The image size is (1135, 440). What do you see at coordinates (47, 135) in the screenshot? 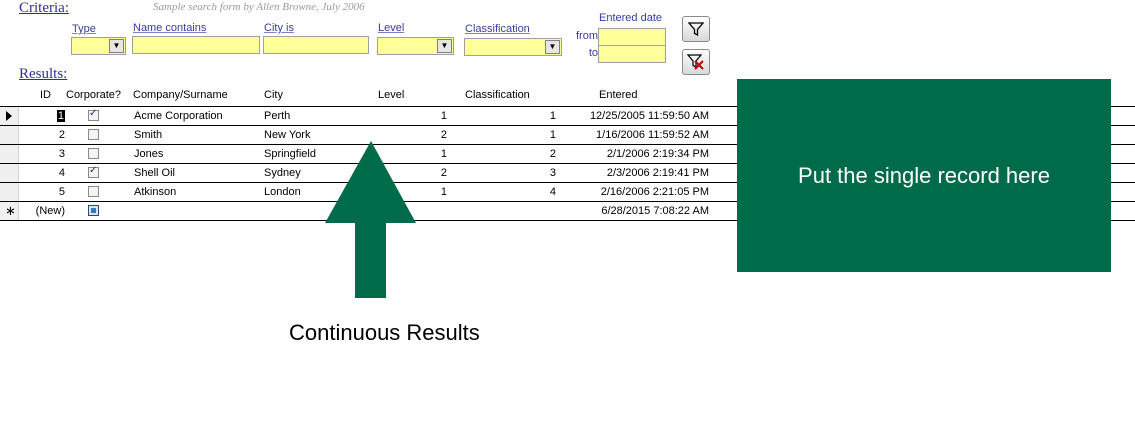
I see `id-cell: 2` at bounding box center [47, 135].